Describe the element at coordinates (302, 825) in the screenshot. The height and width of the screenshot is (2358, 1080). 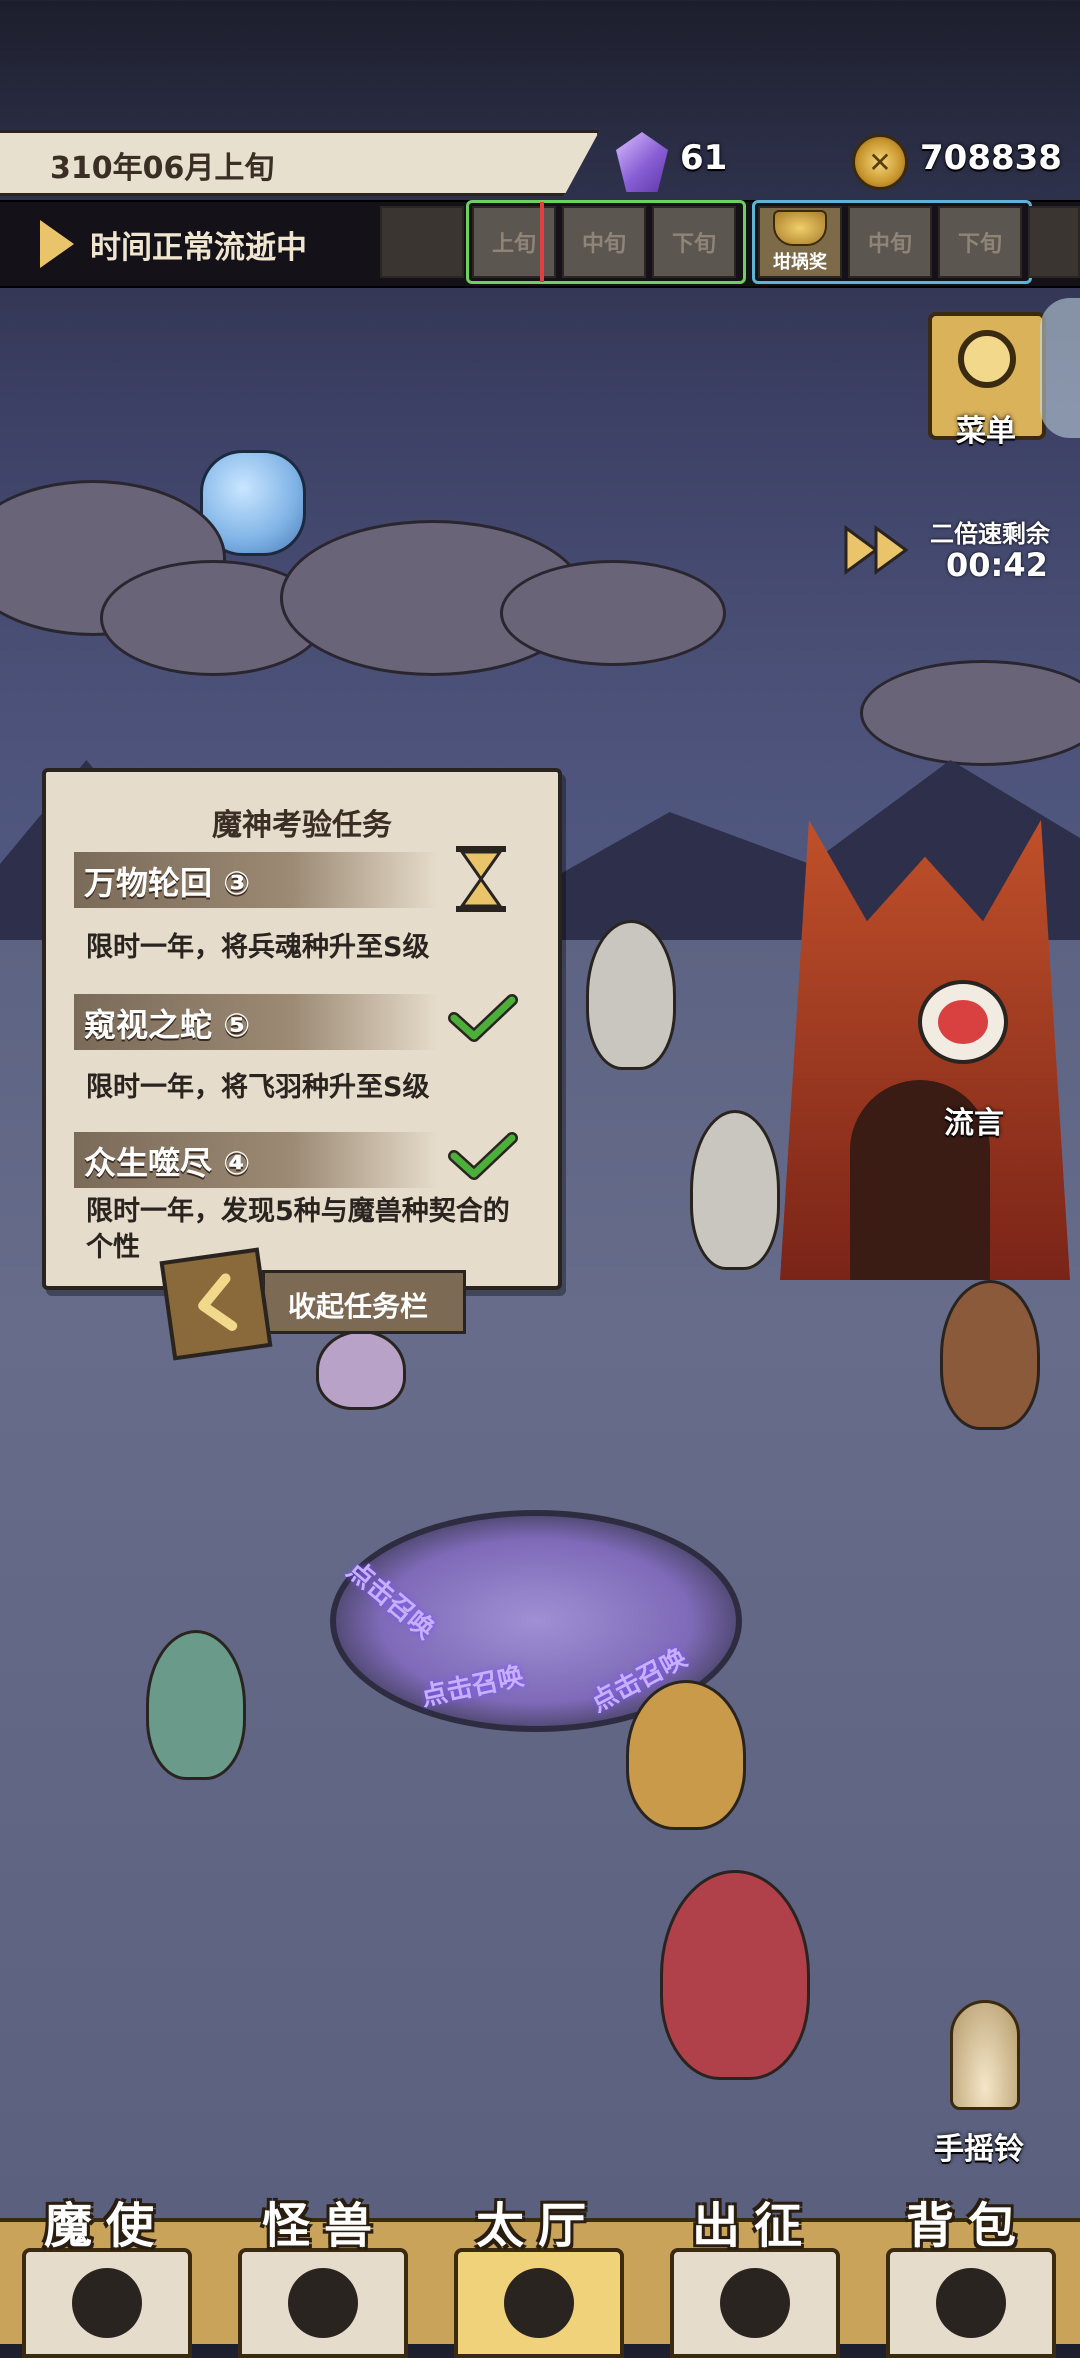
I see `quest-panel-title: 魔神考验任务` at that location.